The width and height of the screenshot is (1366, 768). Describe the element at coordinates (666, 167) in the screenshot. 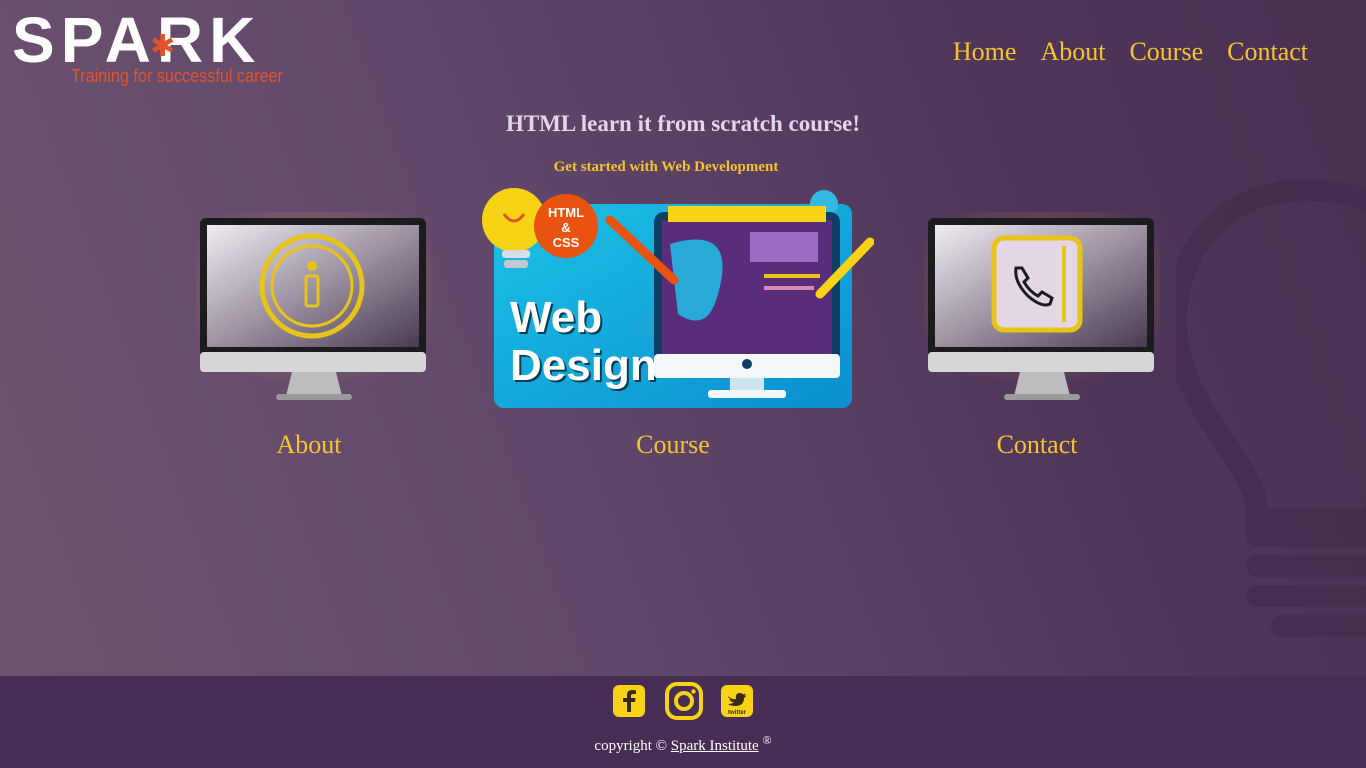

I see `page-subtitle: Get started with Web Development` at that location.